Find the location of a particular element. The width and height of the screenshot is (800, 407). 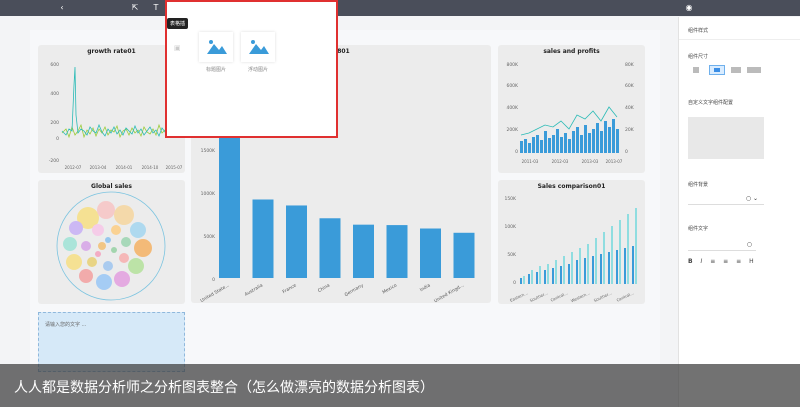

country-x-label: India is located at coordinates (425, 287).